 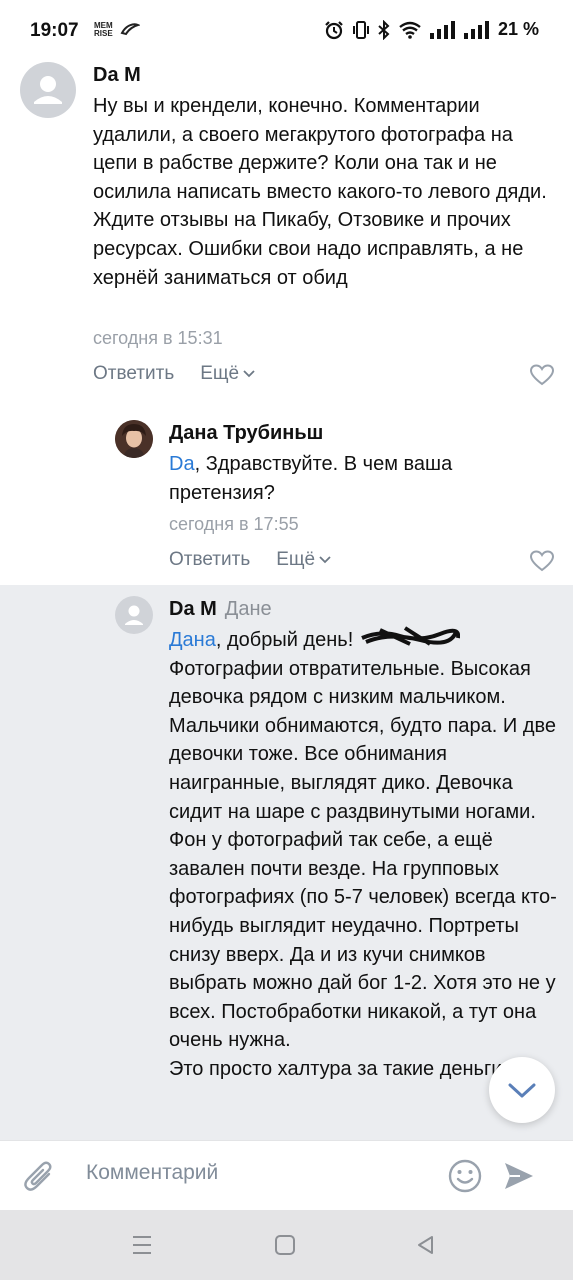 What do you see at coordinates (103, 29) in the screenshot?
I see `memrise-icon: MEM RISE` at bounding box center [103, 29].